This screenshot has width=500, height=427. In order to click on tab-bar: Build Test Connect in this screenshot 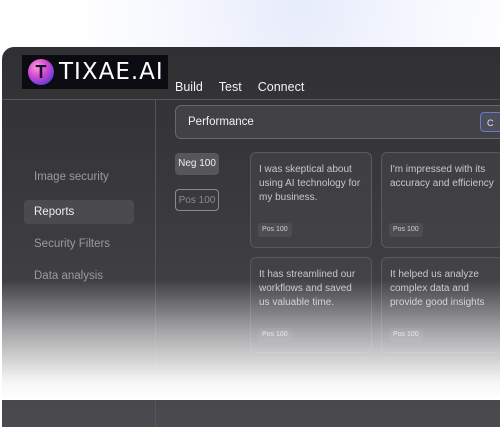, I will do `click(239, 87)`.